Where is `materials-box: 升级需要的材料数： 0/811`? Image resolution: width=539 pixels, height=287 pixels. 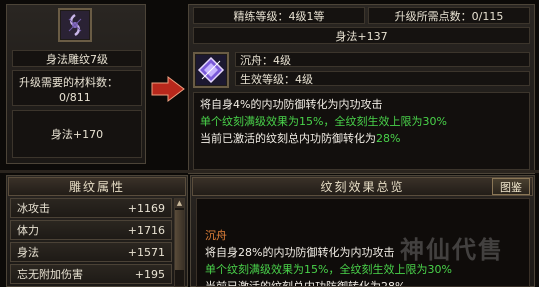
materials-box: 升级需要的材料数： 0/811 is located at coordinates (77, 88).